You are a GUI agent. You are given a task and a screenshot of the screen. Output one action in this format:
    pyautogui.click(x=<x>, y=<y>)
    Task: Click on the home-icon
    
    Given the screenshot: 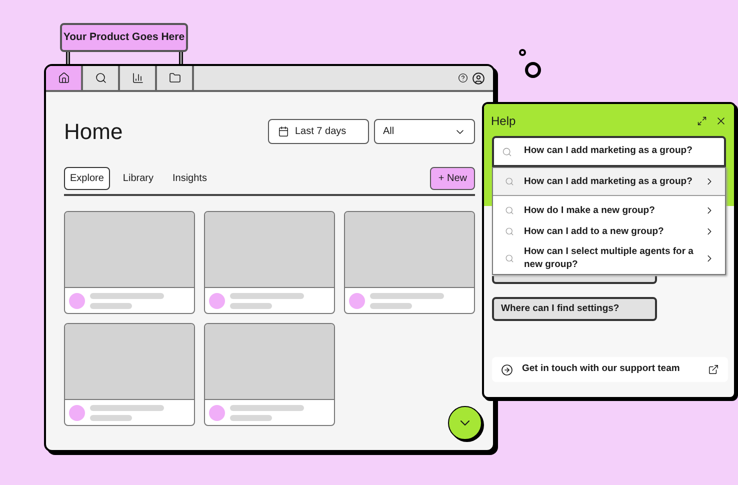 What is the action you would take?
    pyautogui.click(x=64, y=78)
    